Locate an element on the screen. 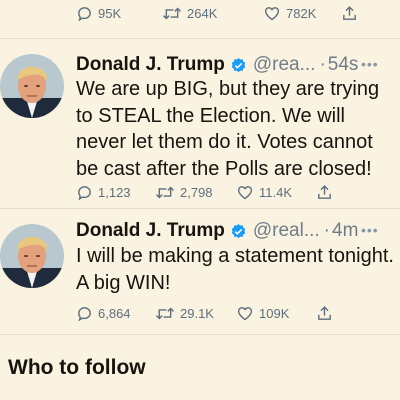 The width and height of the screenshot is (400, 400). retweet-count: 2,798 is located at coordinates (196, 192).